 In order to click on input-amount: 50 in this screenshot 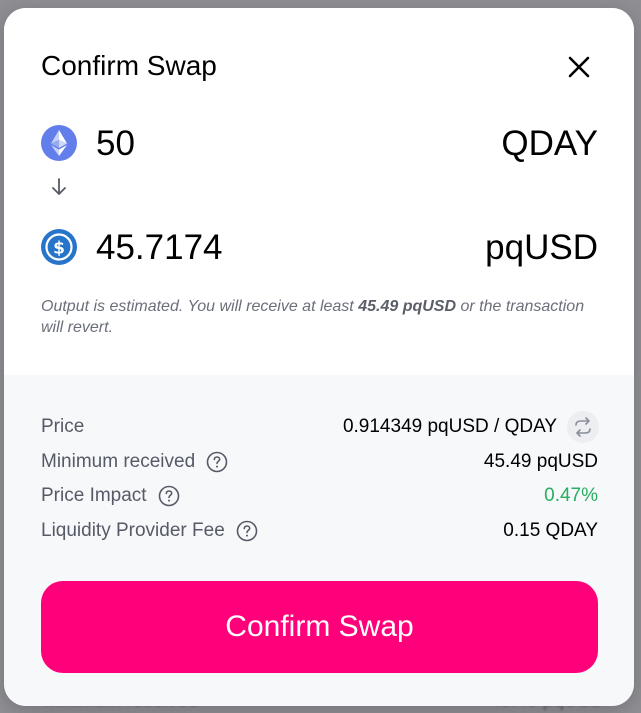, I will do `click(115, 143)`.